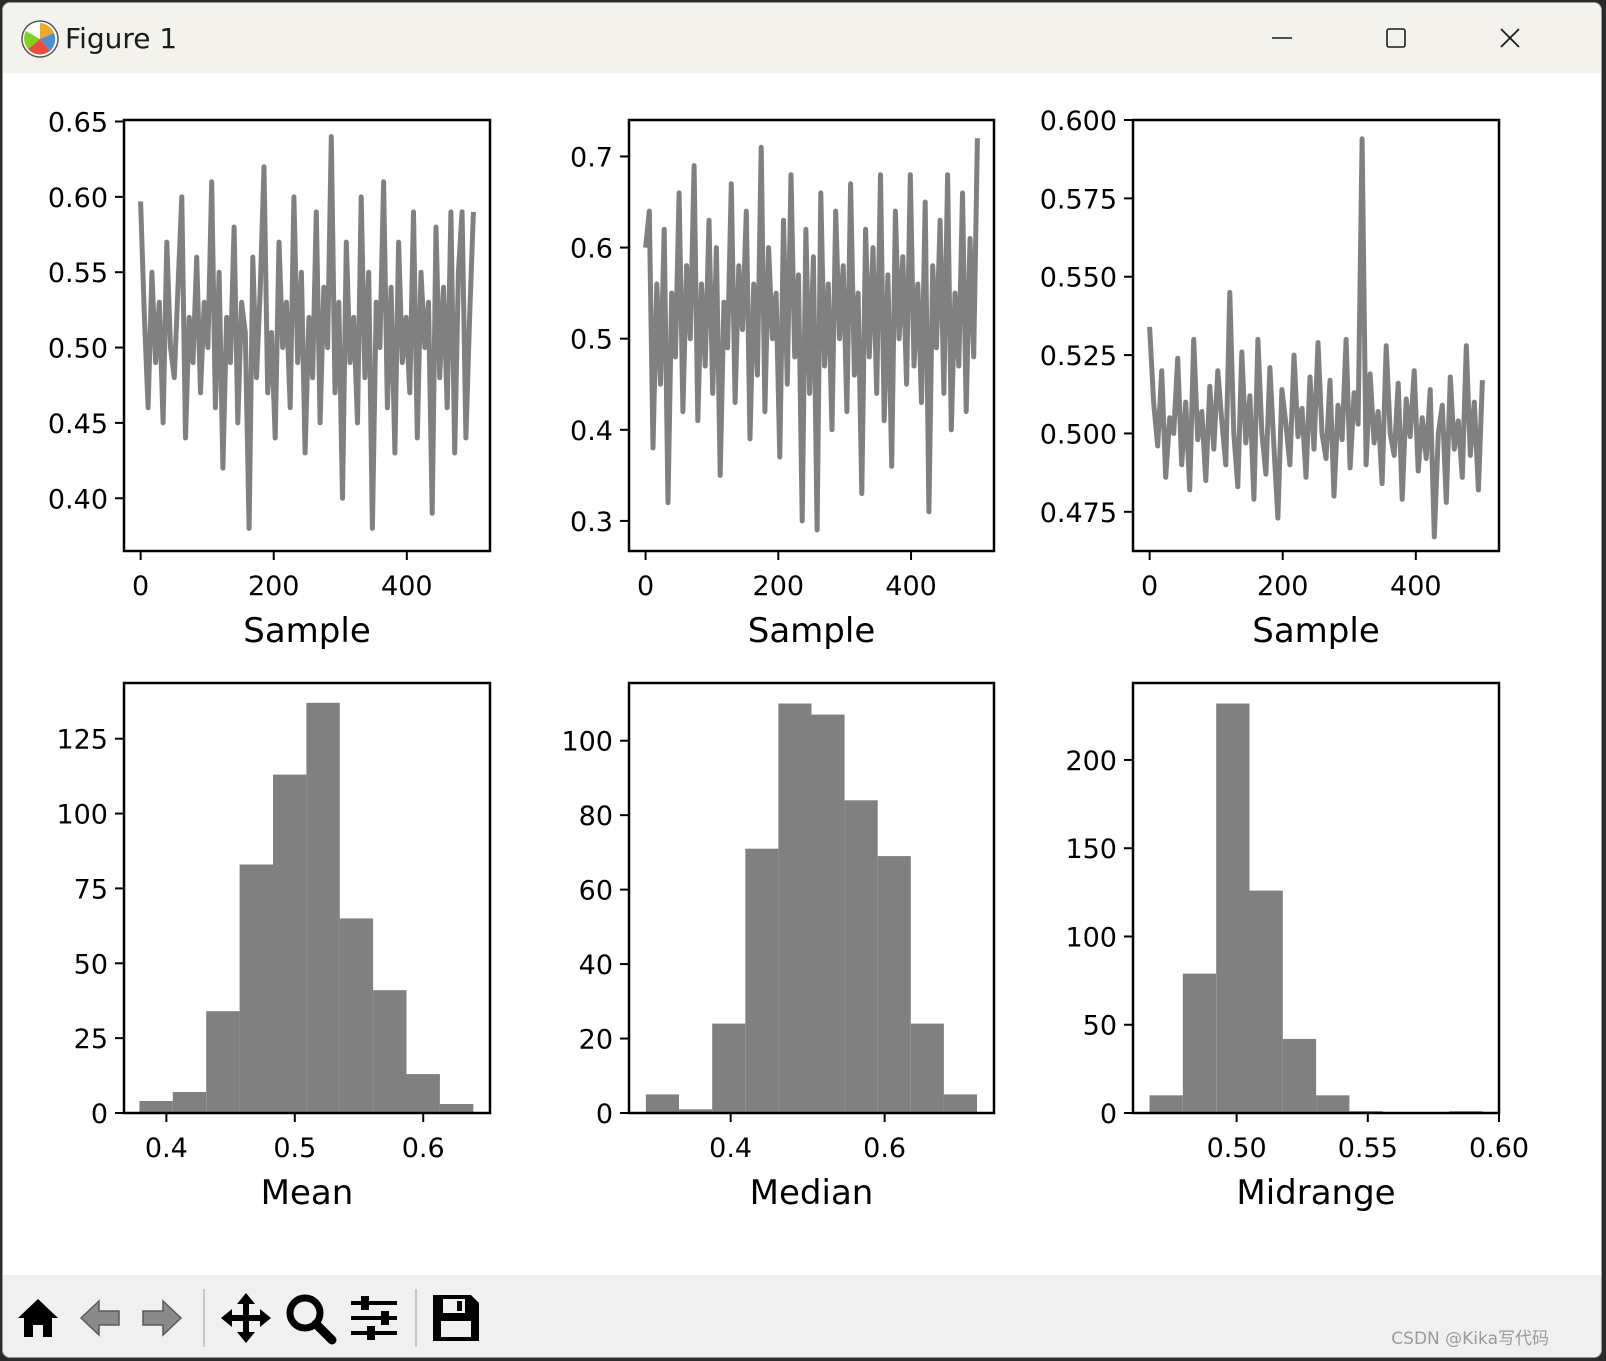 The height and width of the screenshot is (1361, 1606). I want to click on y-tick-label: 0.575, so click(1078, 199).